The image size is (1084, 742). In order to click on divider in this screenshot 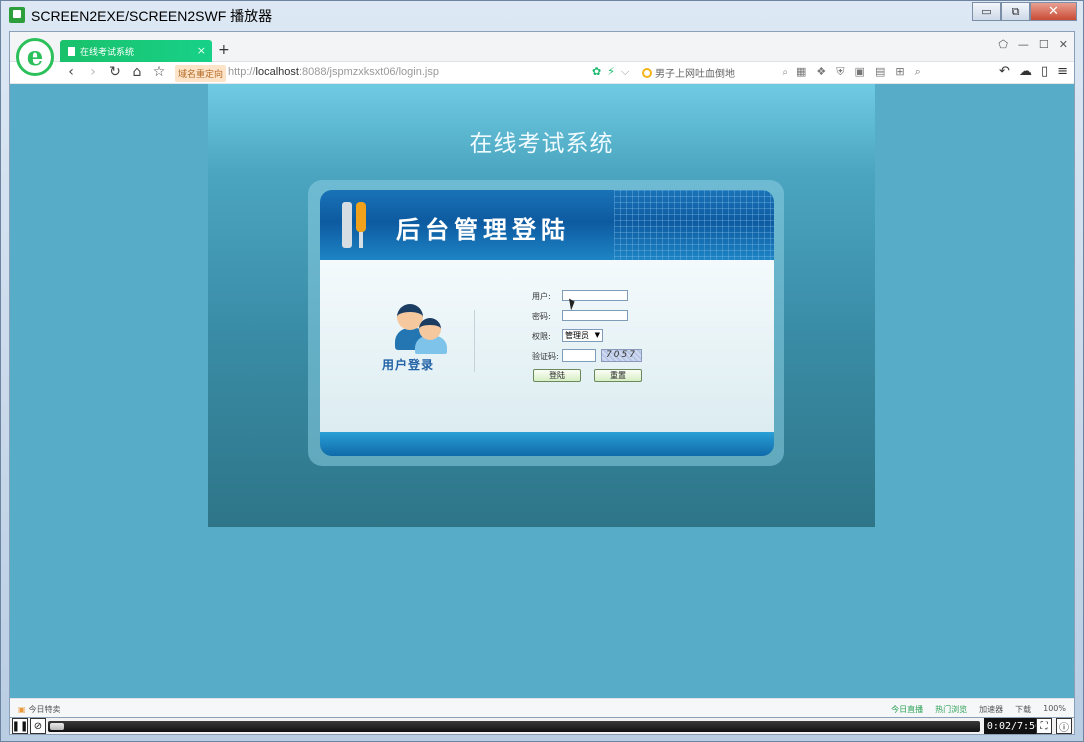, I will do `click(474, 341)`.